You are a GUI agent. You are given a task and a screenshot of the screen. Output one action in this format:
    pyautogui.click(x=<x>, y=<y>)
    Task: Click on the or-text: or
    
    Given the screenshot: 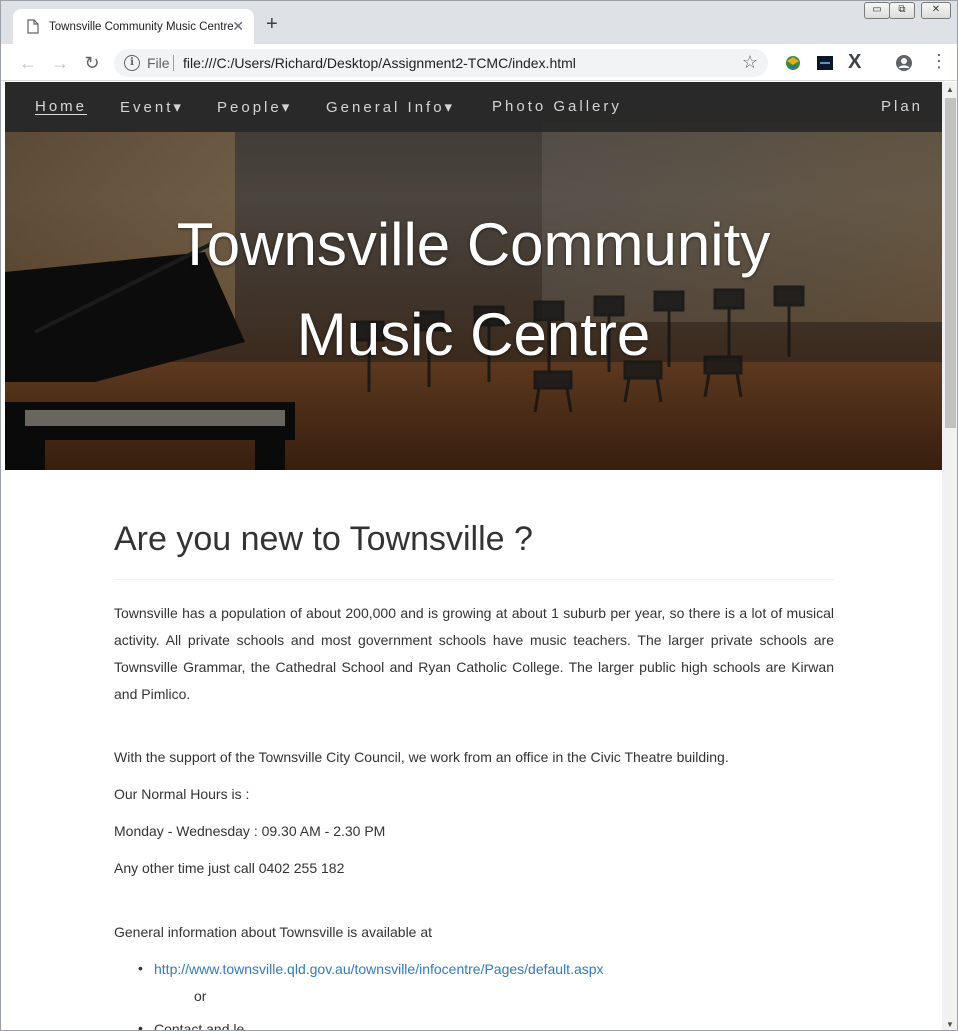 What is the action you would take?
    pyautogui.click(x=200, y=996)
    